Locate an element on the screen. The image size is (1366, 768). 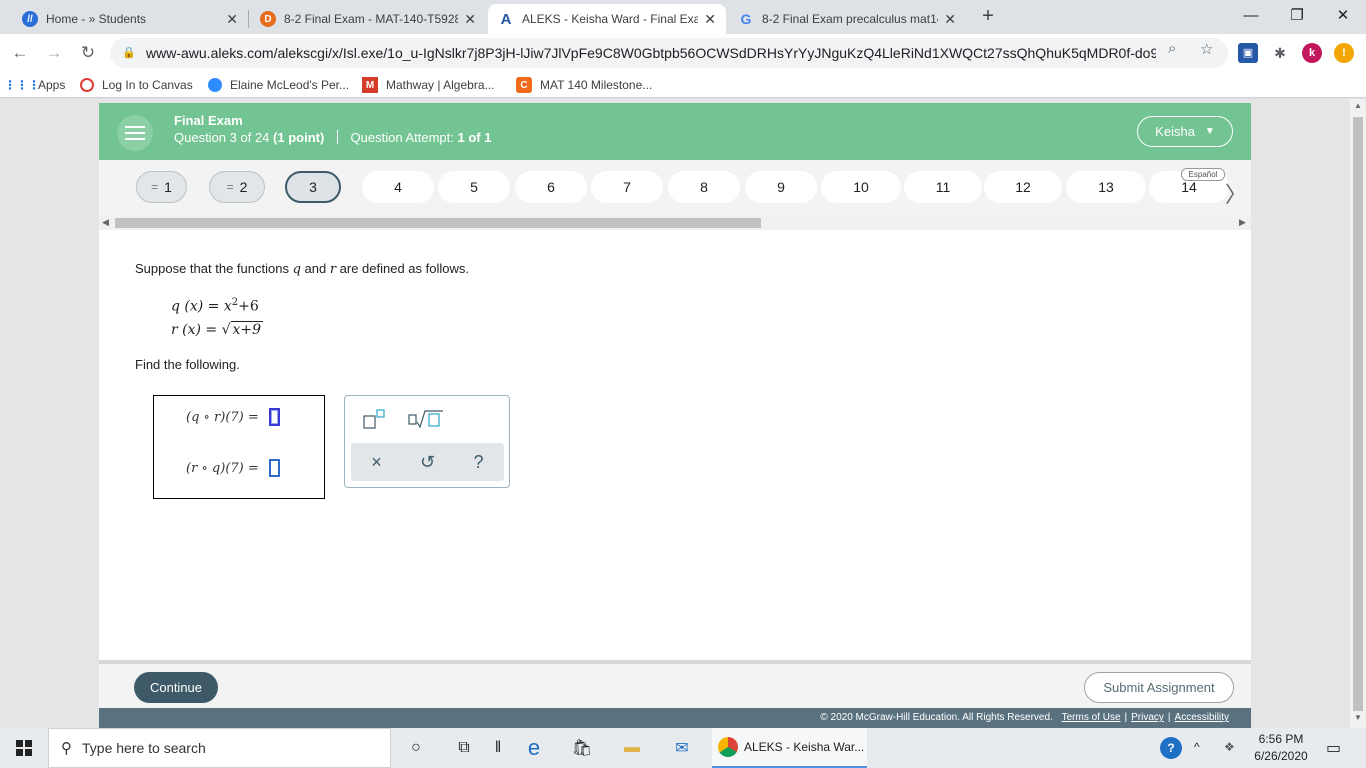
question-number: 7 is located at coordinates (627, 187).